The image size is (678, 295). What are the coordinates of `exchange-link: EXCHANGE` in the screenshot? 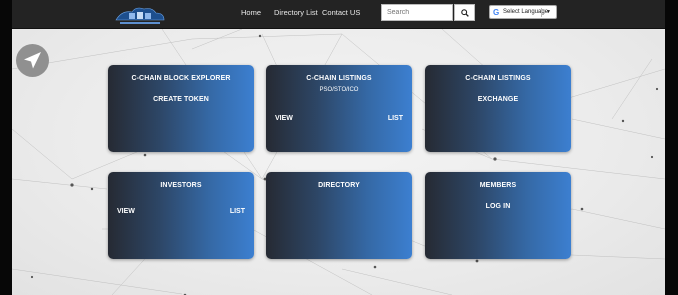 It's located at (498, 99).